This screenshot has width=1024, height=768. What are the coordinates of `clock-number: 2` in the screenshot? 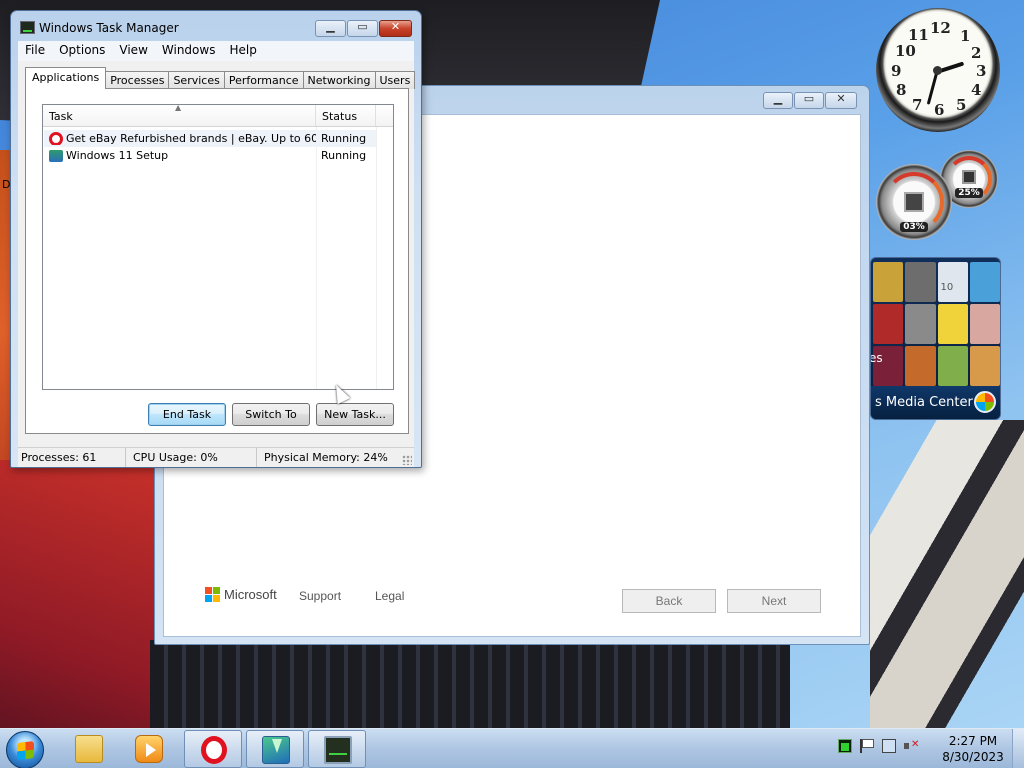 It's located at (976, 53).